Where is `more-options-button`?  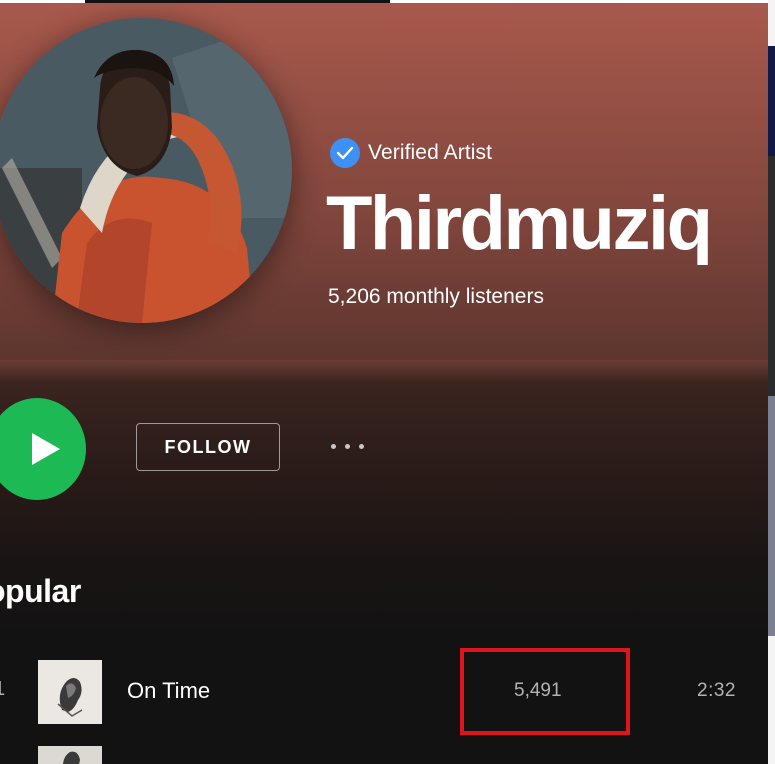 more-options-button is located at coordinates (347, 446).